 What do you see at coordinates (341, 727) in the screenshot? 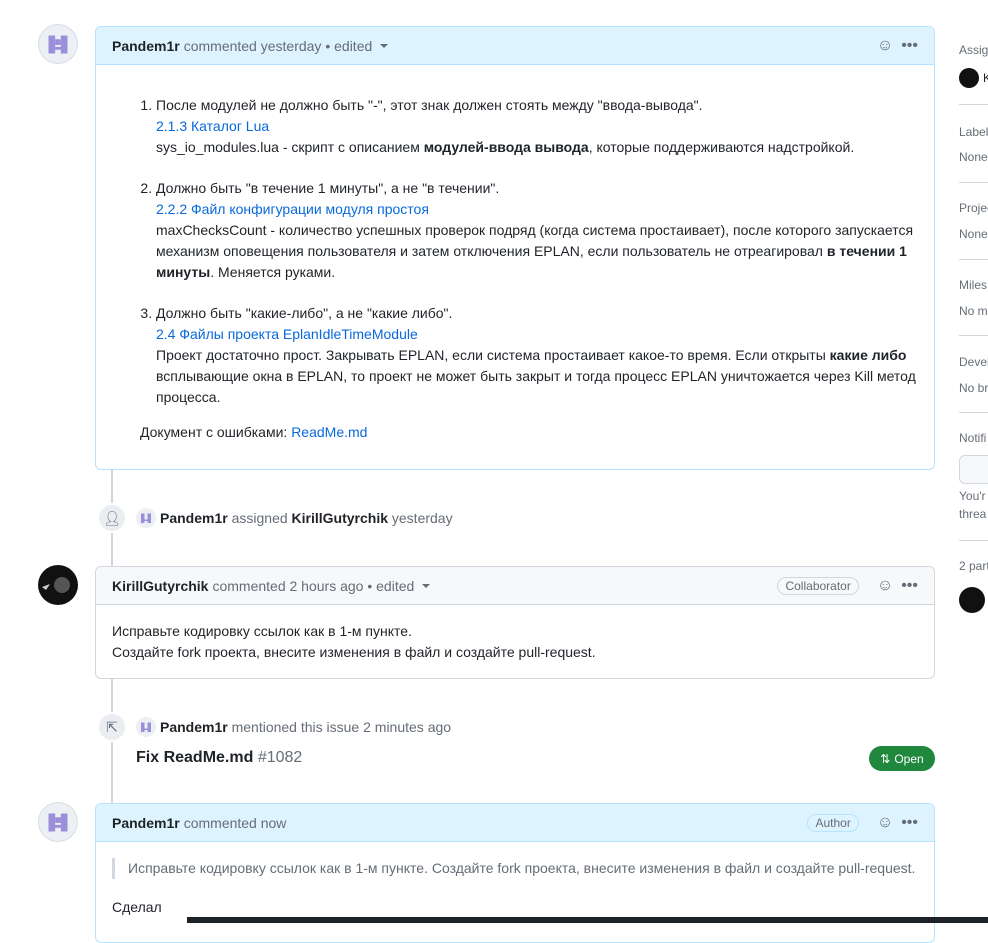
I see `event-text: mentioned this issue 2 minutes ago` at bounding box center [341, 727].